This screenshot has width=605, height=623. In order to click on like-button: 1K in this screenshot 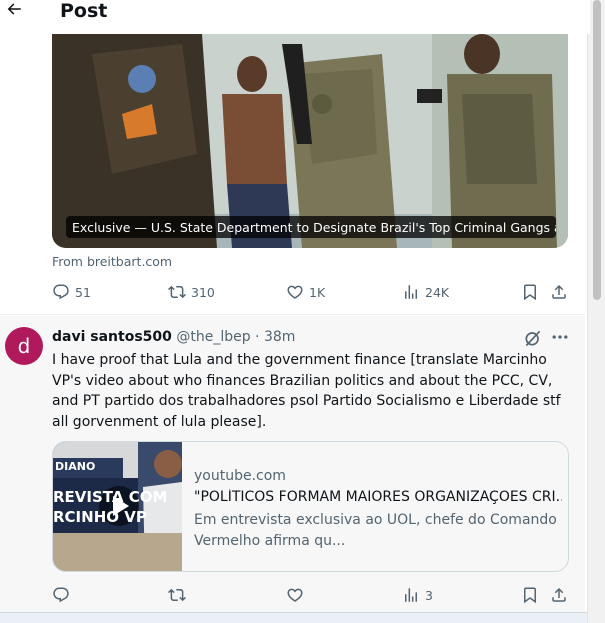, I will do `click(305, 292)`.